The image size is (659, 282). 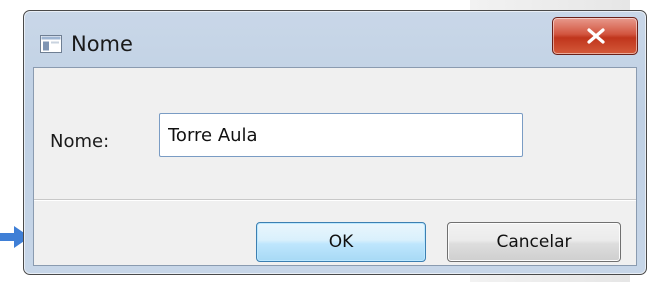 I want to click on name-label: Nome:, so click(x=80, y=141).